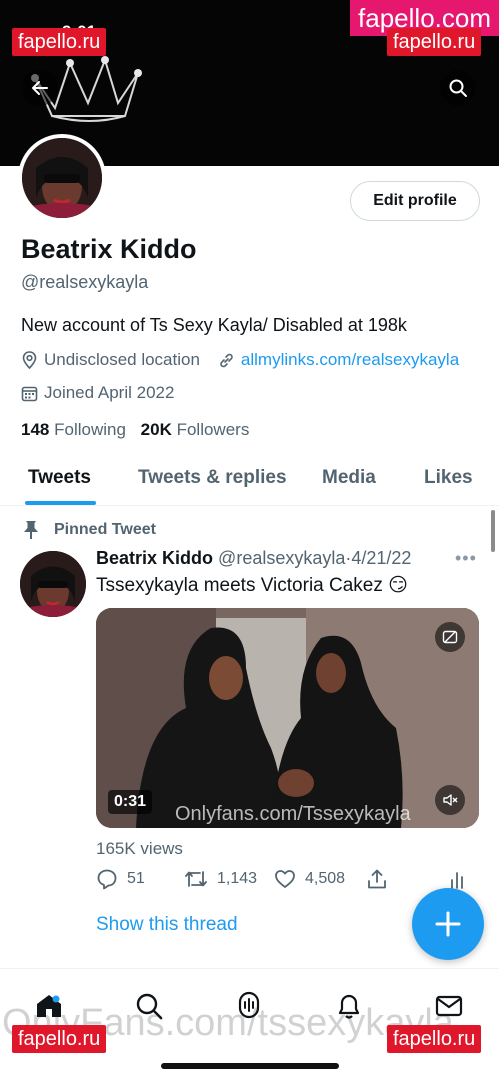 The width and height of the screenshot is (499, 1080). I want to click on joined-text: Joined April 2022, so click(109, 392).